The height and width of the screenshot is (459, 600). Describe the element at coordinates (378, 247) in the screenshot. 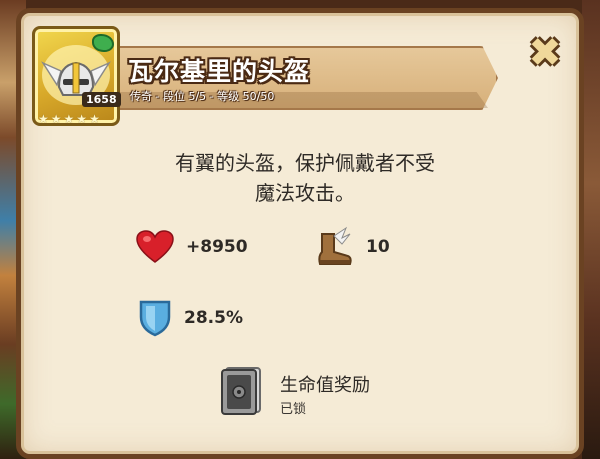

I see `stat-speed-value: 10` at that location.